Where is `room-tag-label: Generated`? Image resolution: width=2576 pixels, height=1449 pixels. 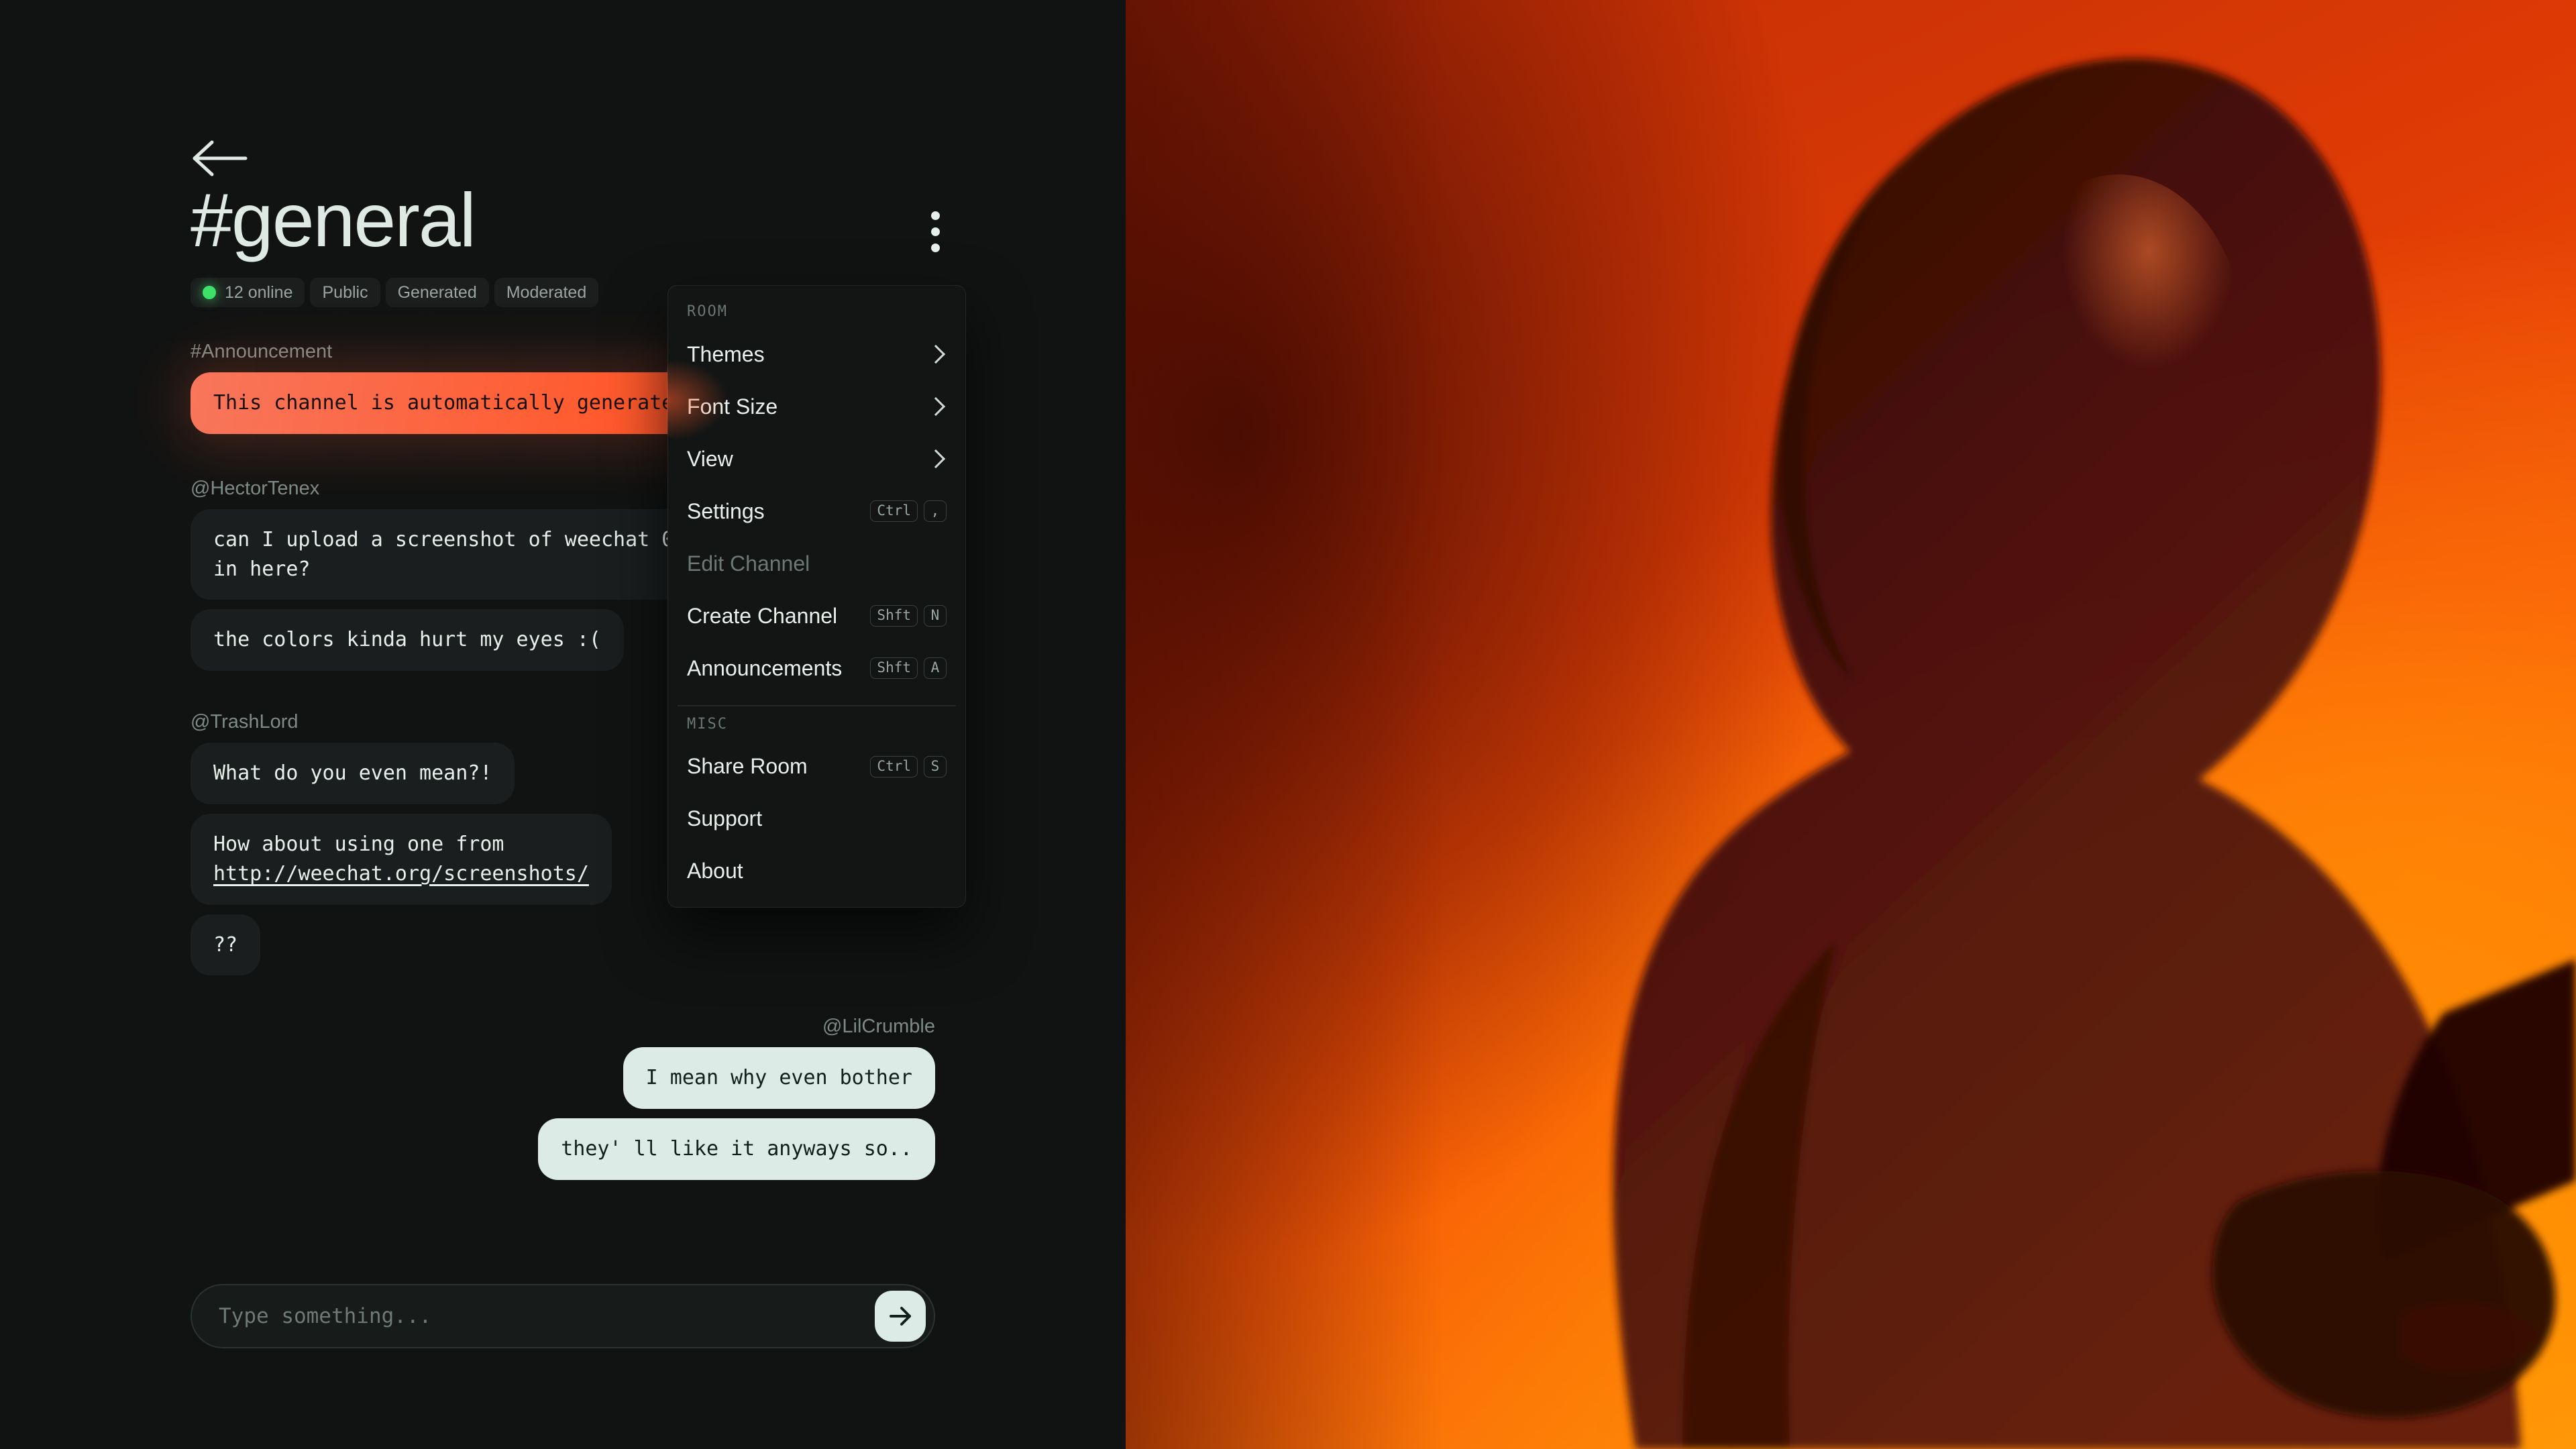 room-tag-label: Generated is located at coordinates (437, 292).